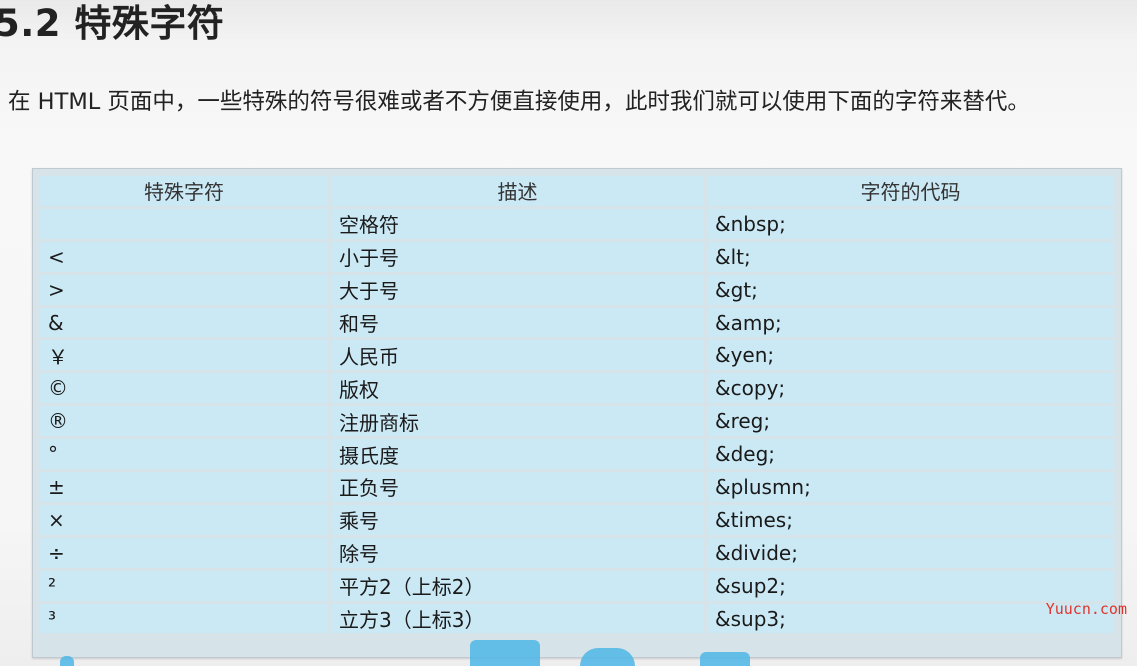  Describe the element at coordinates (517, 519) in the screenshot. I see `desc-cell: 乘号` at that location.